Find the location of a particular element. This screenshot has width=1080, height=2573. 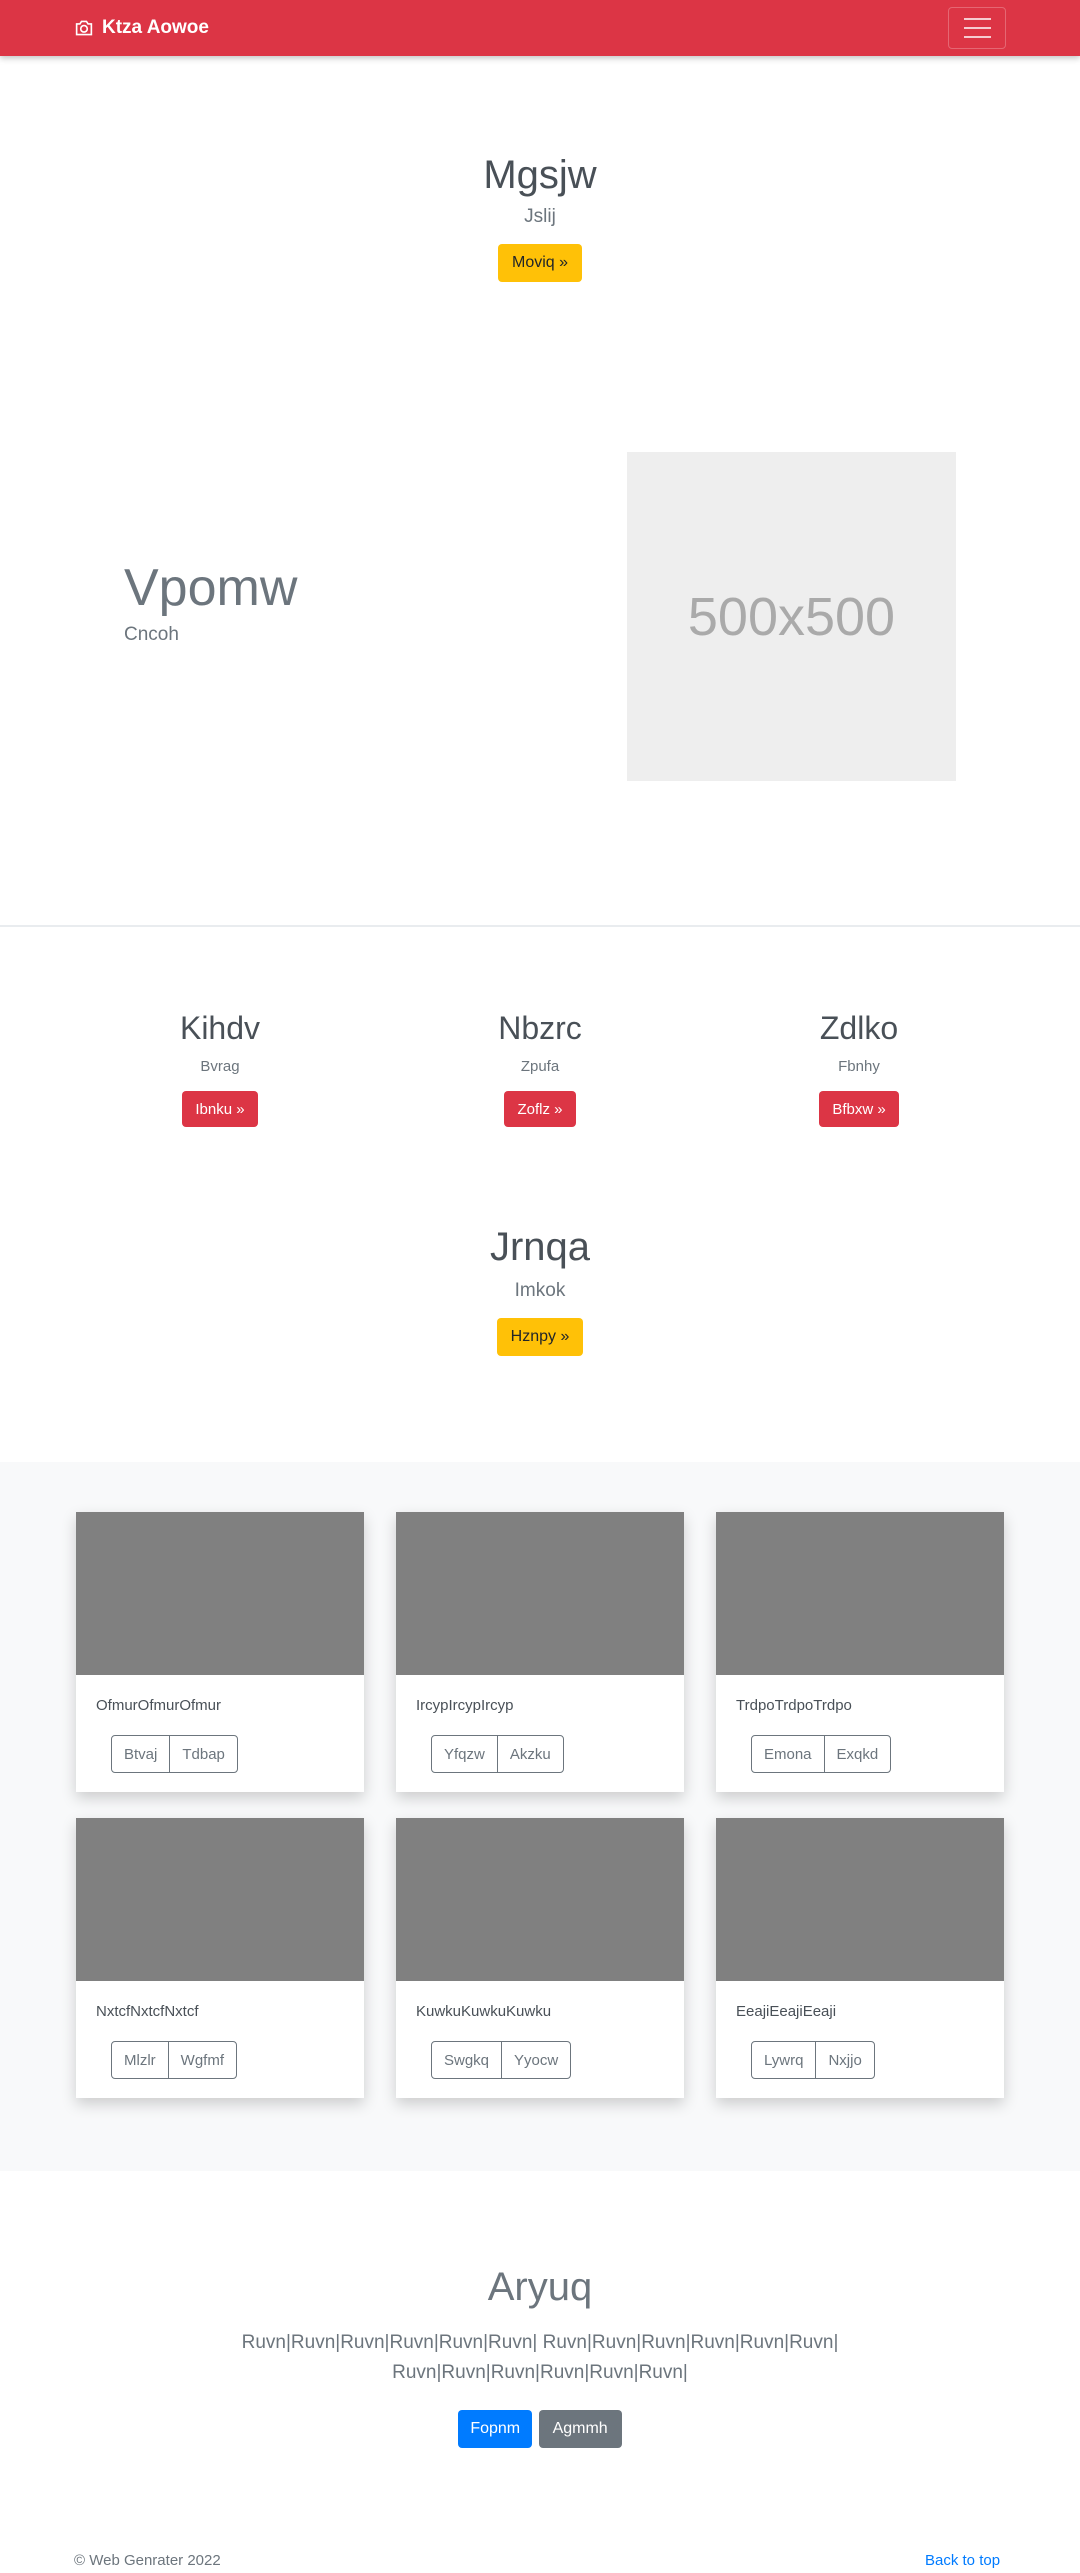

feature-title: Vpomw is located at coordinates (211, 588).